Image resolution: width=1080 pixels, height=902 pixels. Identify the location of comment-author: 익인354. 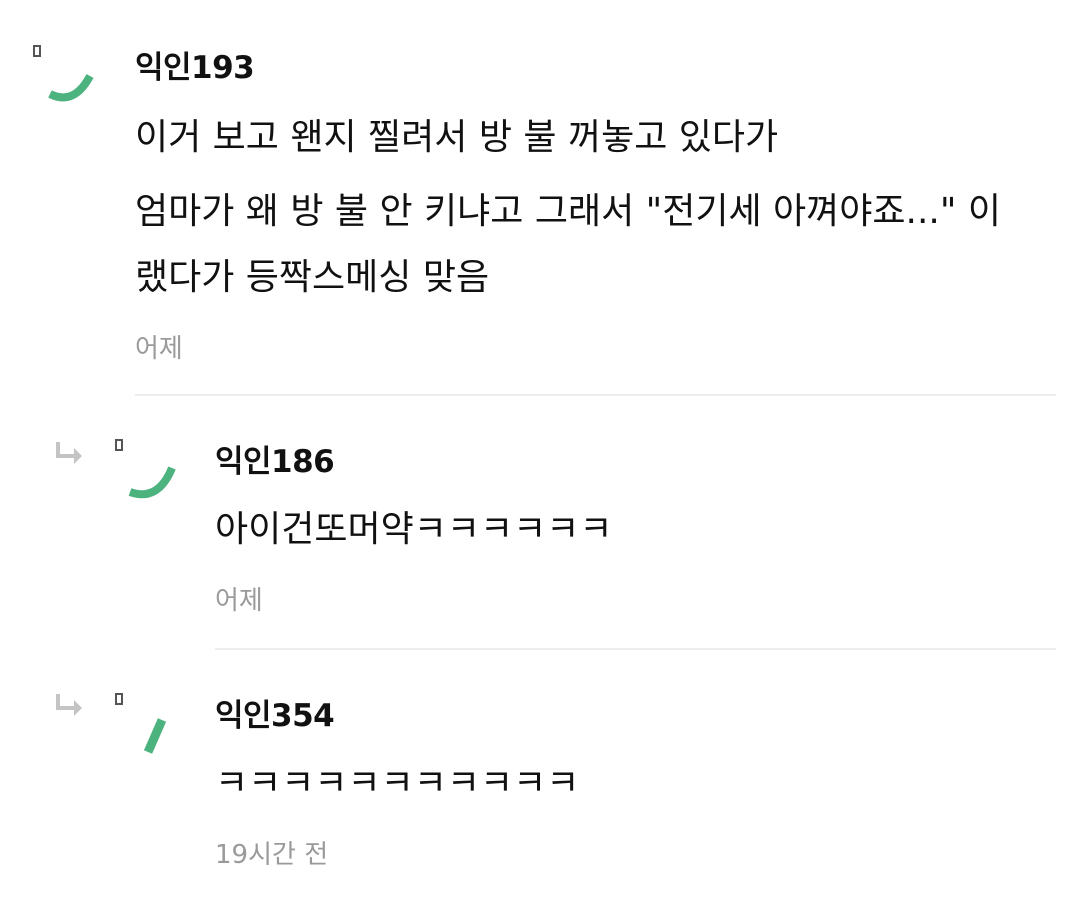
(275, 712).